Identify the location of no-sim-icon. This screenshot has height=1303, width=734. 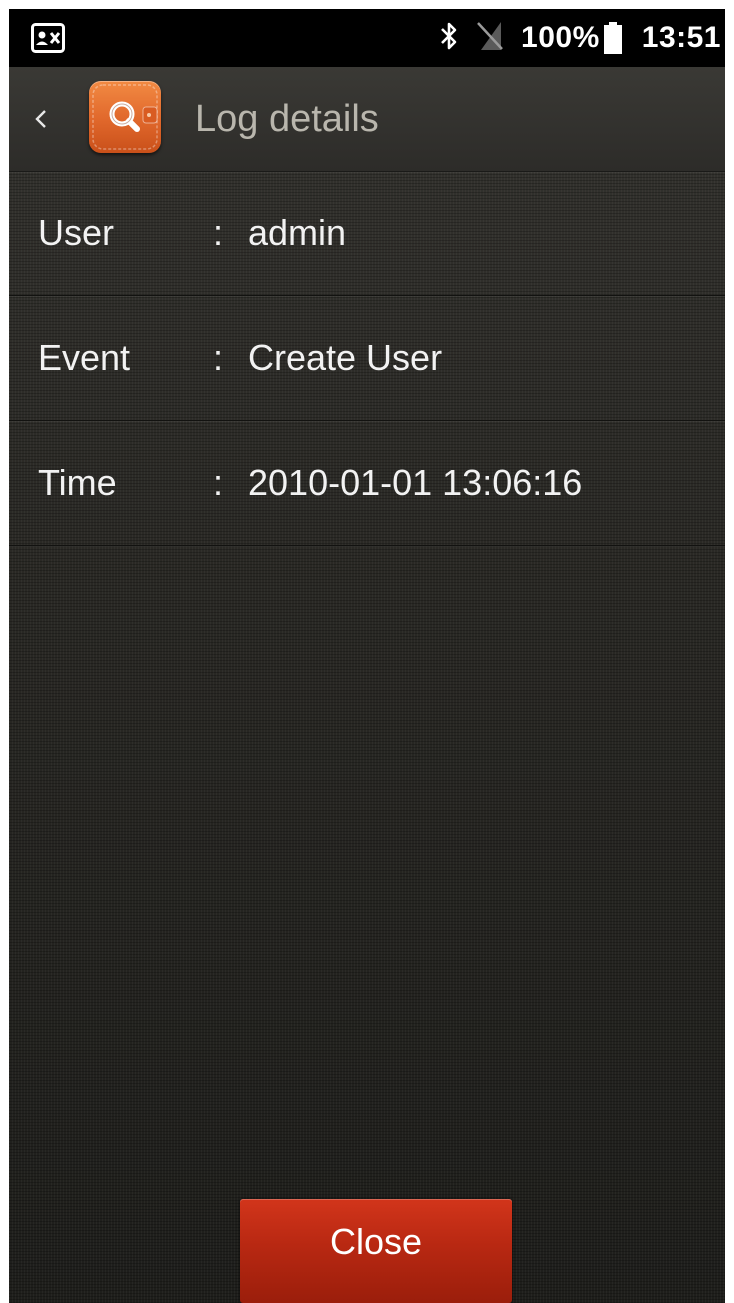
(490, 38).